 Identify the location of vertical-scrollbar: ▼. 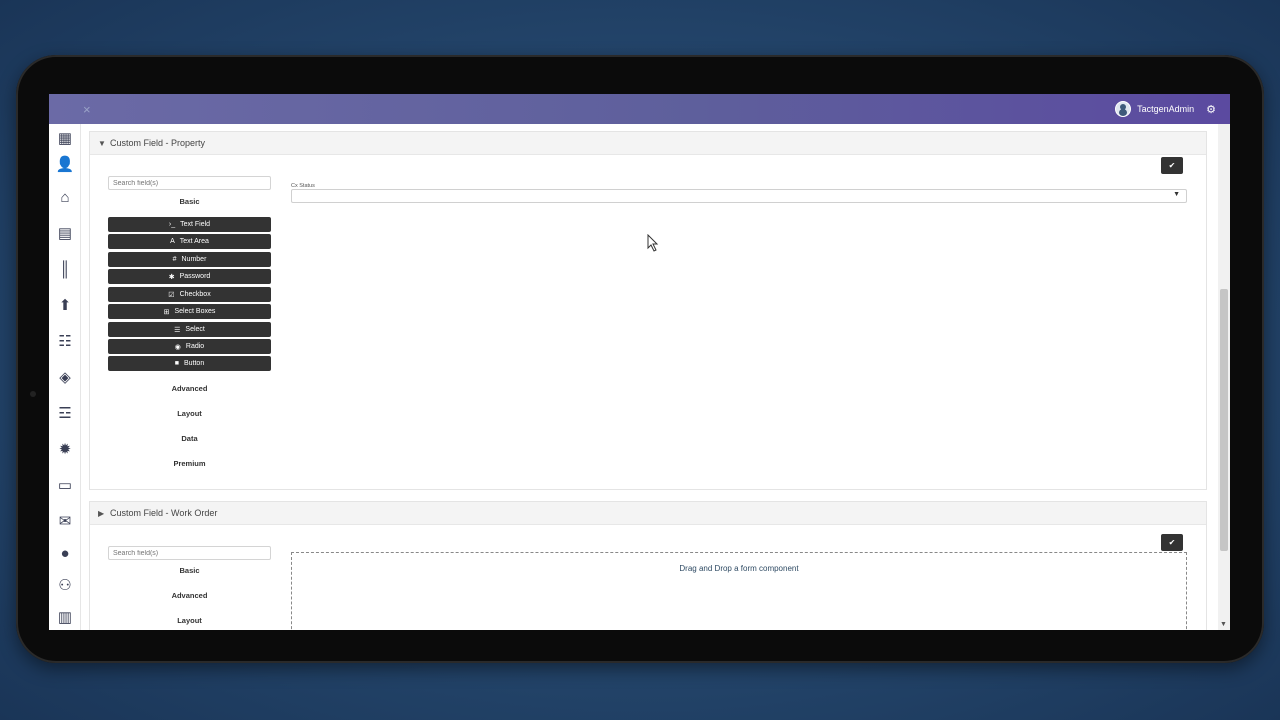
(1224, 377).